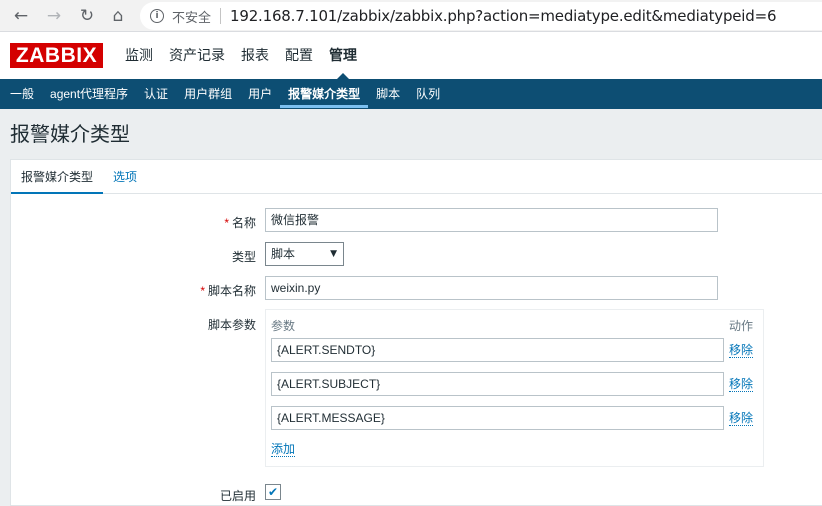  What do you see at coordinates (283, 449) in the screenshot?
I see `add-param-link: 添加` at bounding box center [283, 449].